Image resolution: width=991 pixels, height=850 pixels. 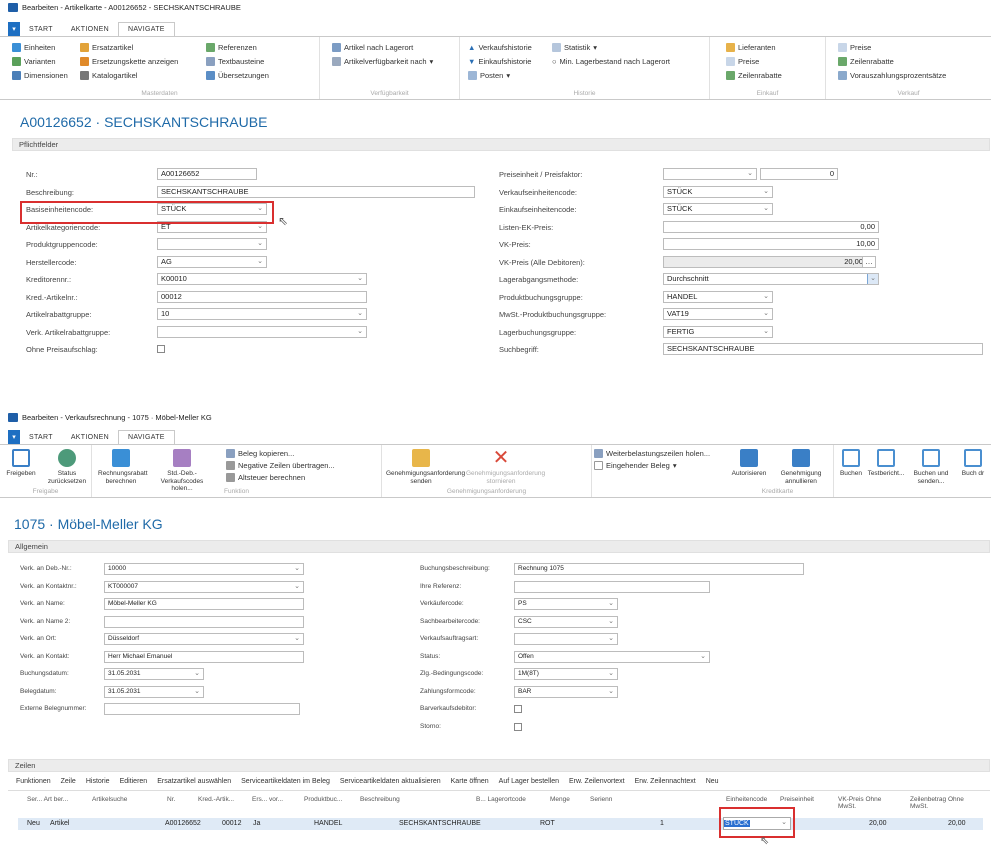 I want to click on field-input: Durchschnitt ⌄, so click(x=771, y=279).